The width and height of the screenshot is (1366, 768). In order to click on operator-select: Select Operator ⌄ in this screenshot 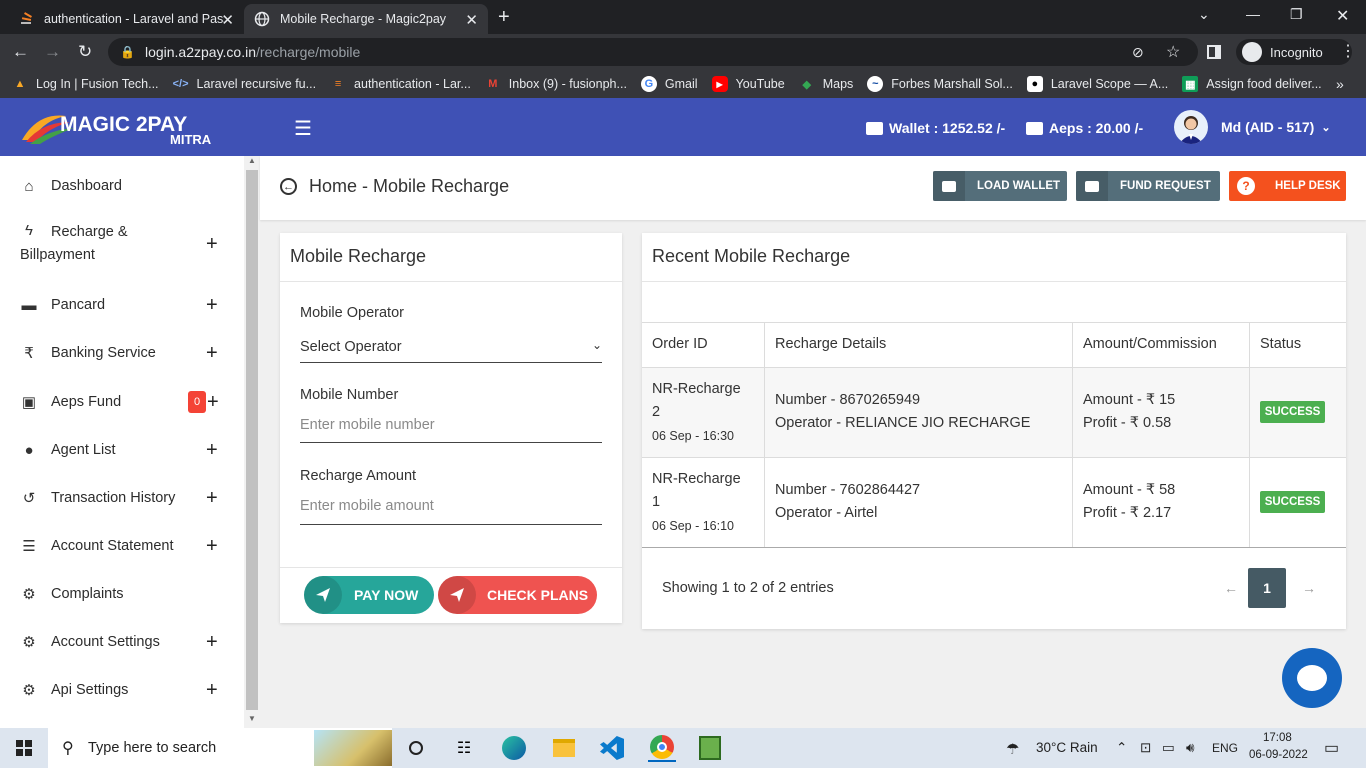, I will do `click(451, 348)`.